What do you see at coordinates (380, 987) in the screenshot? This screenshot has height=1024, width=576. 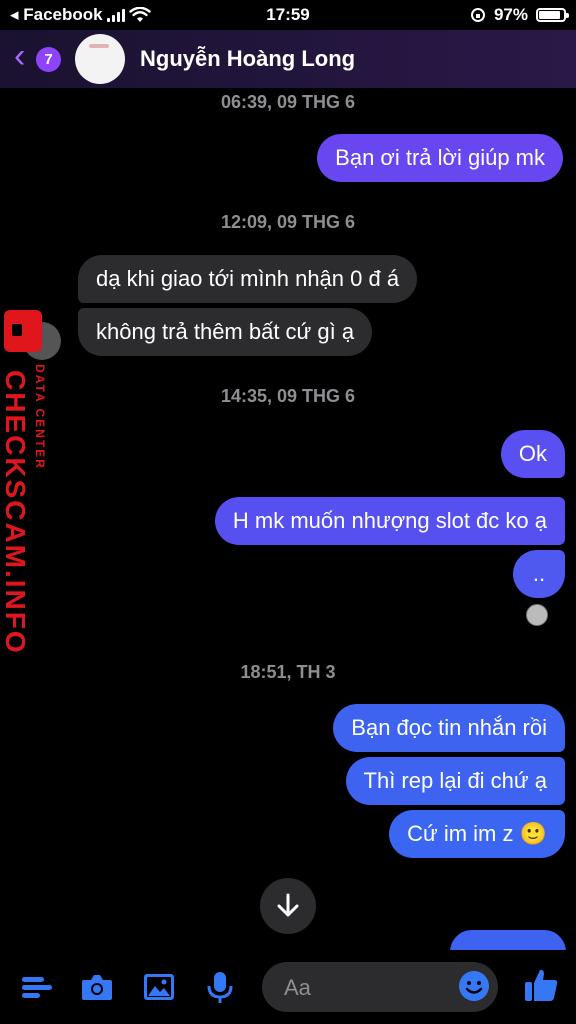 I see `message-input: Aa` at bounding box center [380, 987].